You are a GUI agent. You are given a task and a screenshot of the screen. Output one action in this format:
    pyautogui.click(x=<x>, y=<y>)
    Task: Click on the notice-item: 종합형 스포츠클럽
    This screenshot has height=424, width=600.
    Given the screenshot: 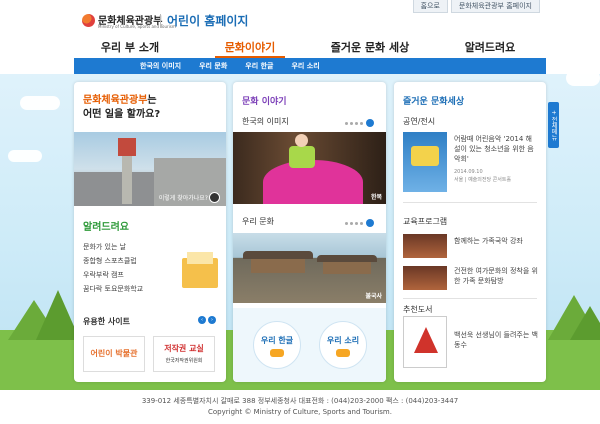 What is the action you would take?
    pyautogui.click(x=113, y=261)
    